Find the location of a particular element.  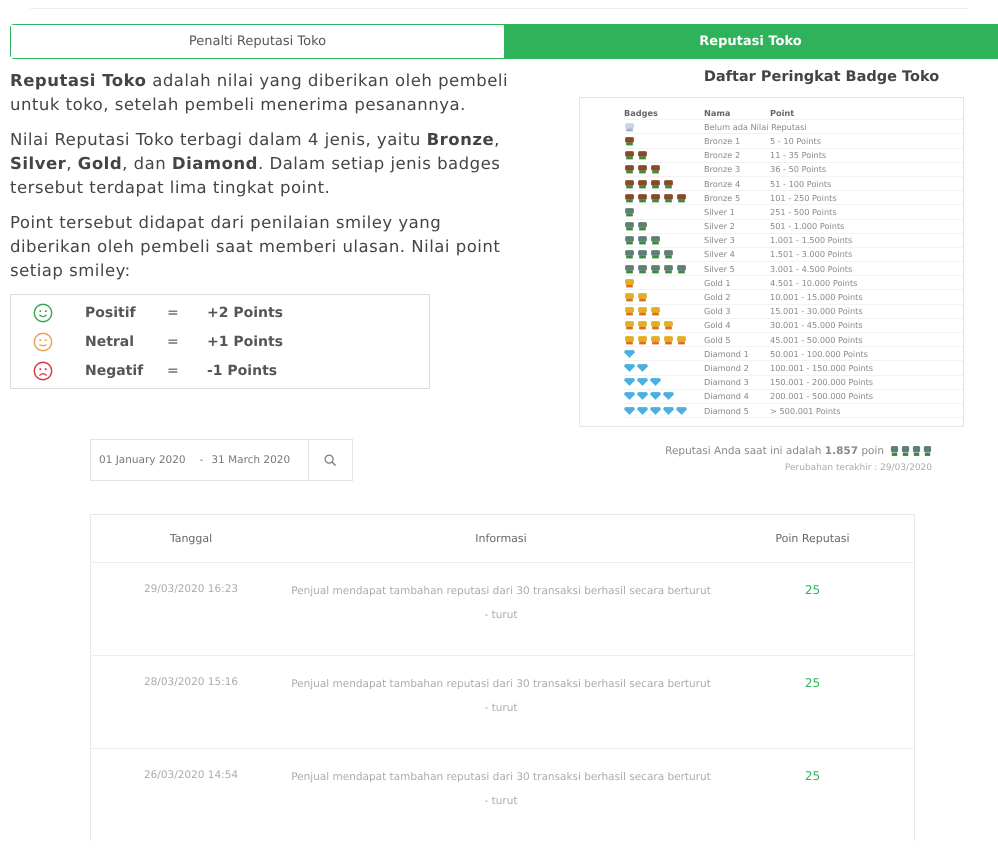

badge-points: 51 - 100 Points is located at coordinates (801, 183).